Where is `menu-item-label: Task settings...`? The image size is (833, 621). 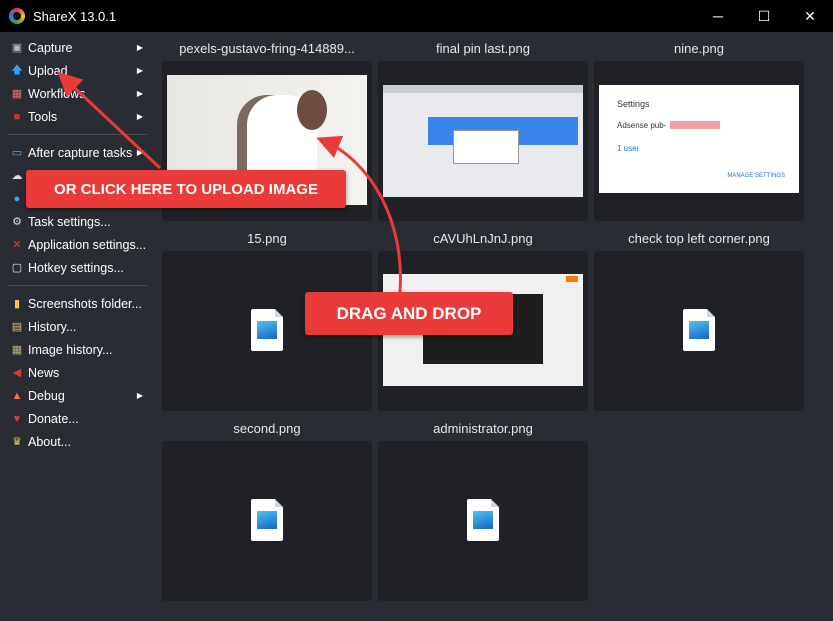 menu-item-label: Task settings... is located at coordinates (69, 221).